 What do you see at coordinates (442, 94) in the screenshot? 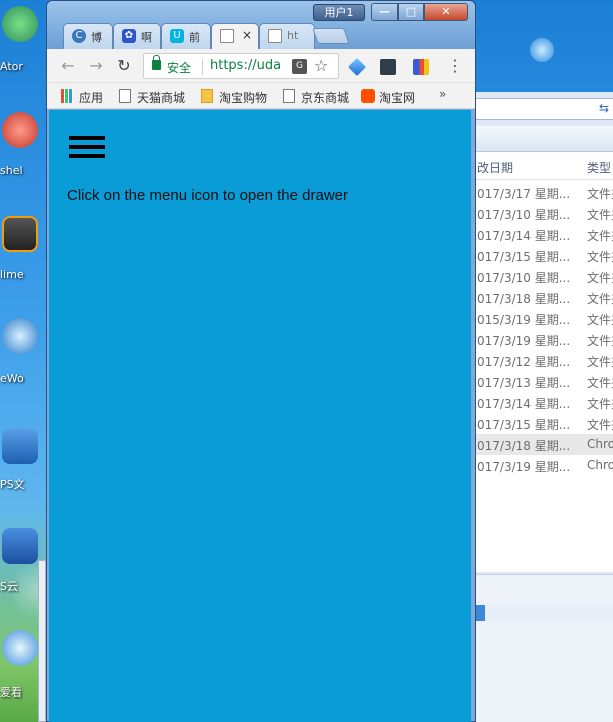
I see `bookmarks-overflow-button: »` at bounding box center [442, 94].